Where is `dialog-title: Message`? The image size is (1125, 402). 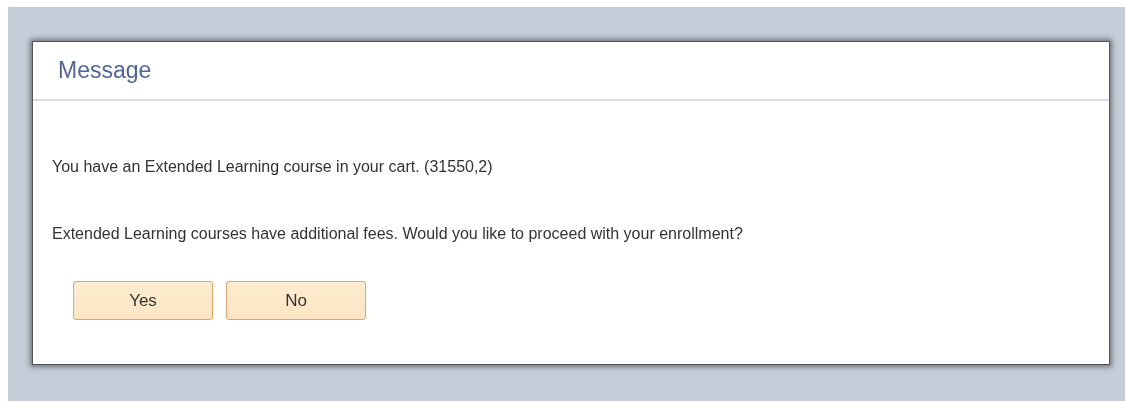
dialog-title: Message is located at coordinates (105, 70).